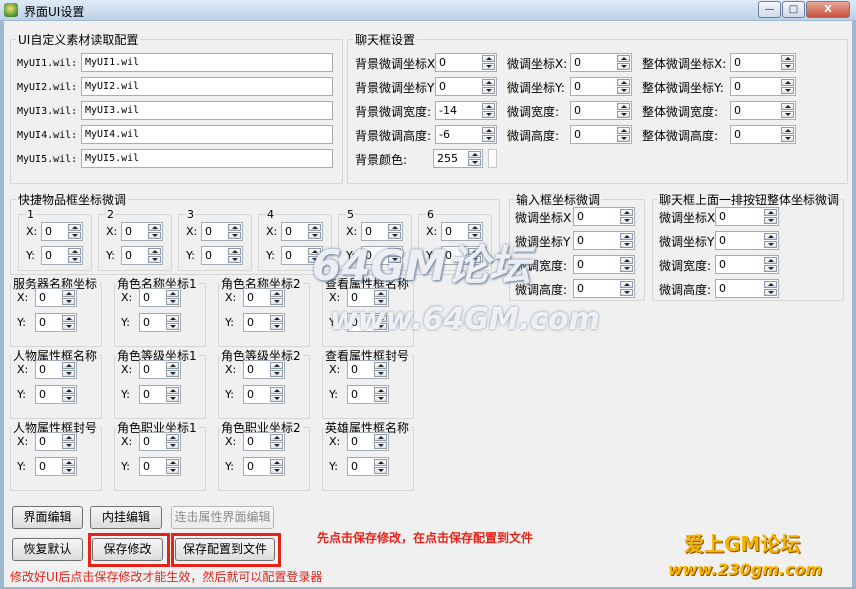 This screenshot has width=856, height=589. I want to click on quick-slot-3-x-stepper: 0, so click(222, 231).